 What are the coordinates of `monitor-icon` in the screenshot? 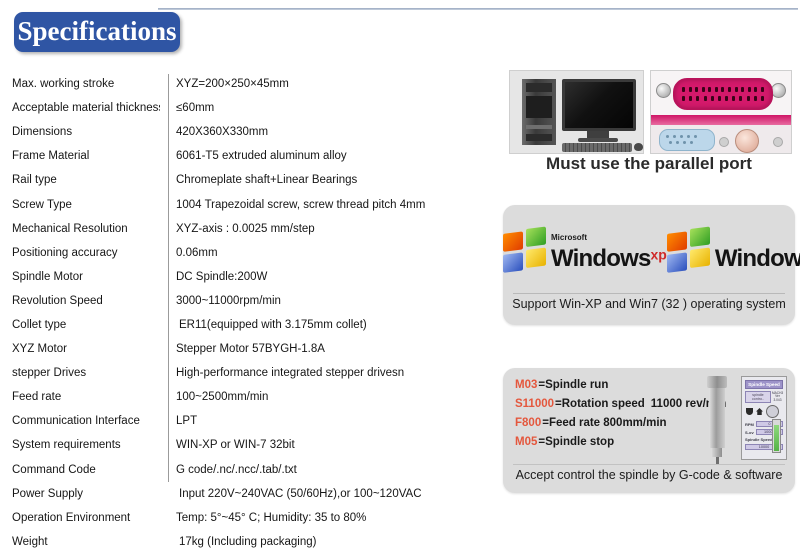 It's located at (599, 105).